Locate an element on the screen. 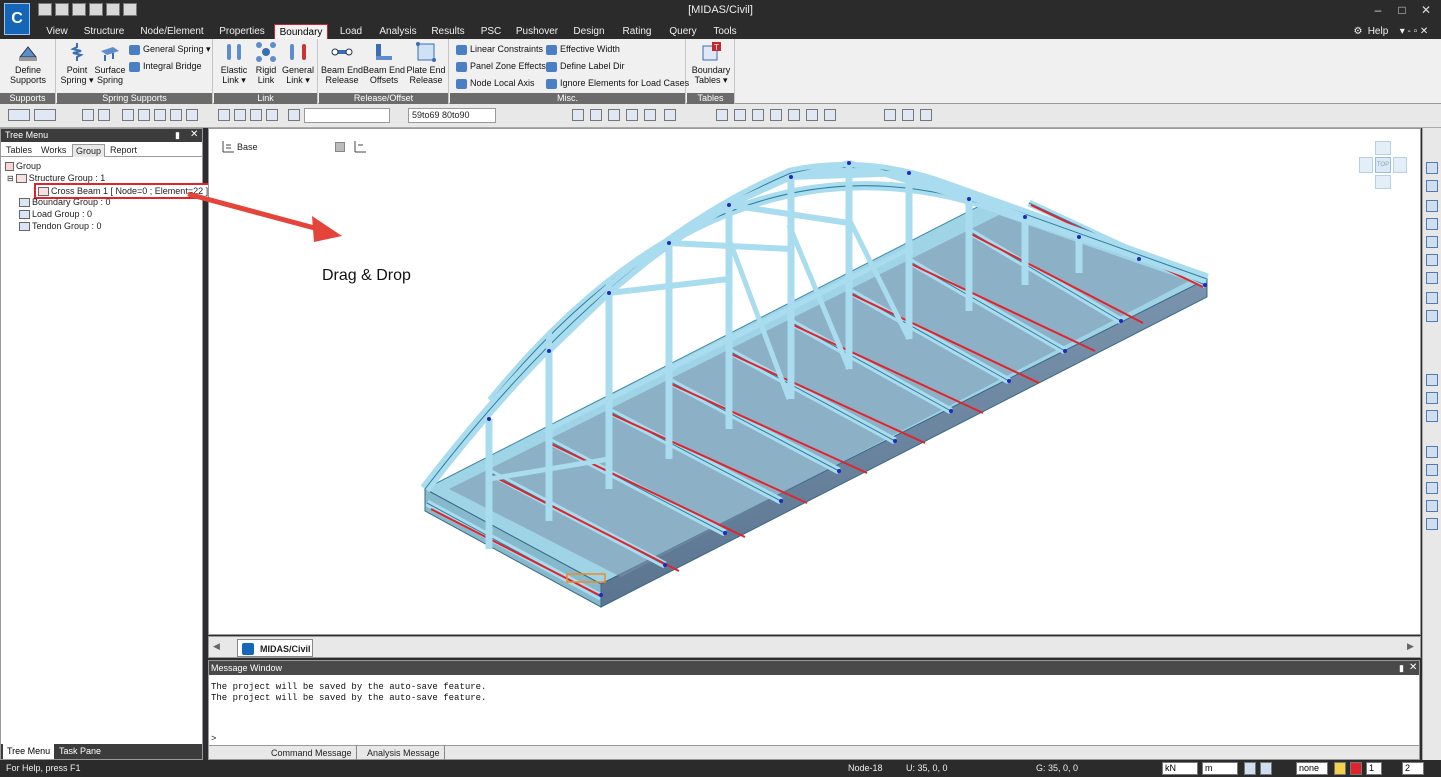 The image size is (1441, 777). print-preview-icon is located at coordinates (130, 9).